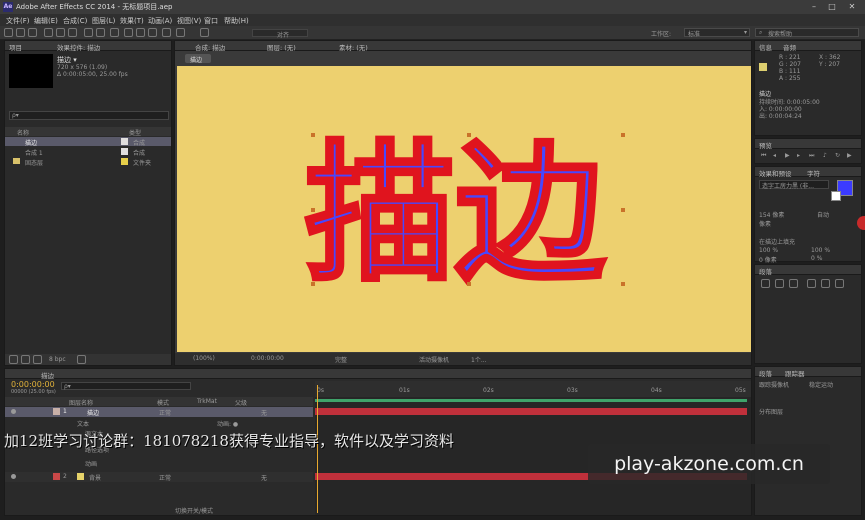  I want to click on baseline-shift-field: 0 像素, so click(768, 259).